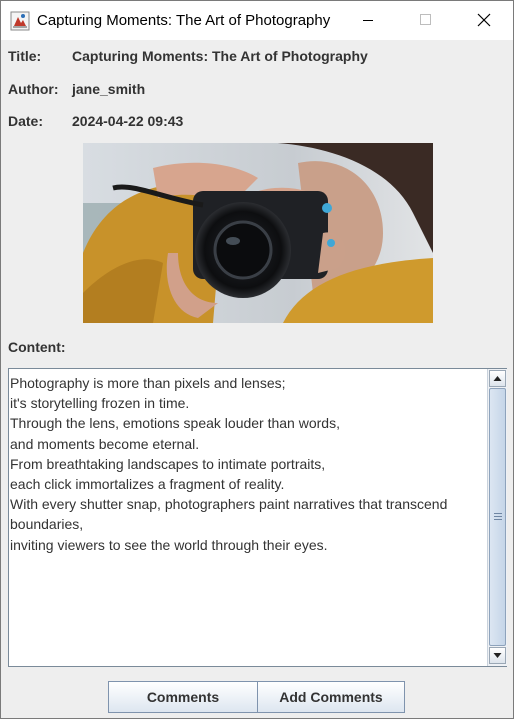 The width and height of the screenshot is (514, 719). What do you see at coordinates (20, 21) in the screenshot?
I see `java-app-icon` at bounding box center [20, 21].